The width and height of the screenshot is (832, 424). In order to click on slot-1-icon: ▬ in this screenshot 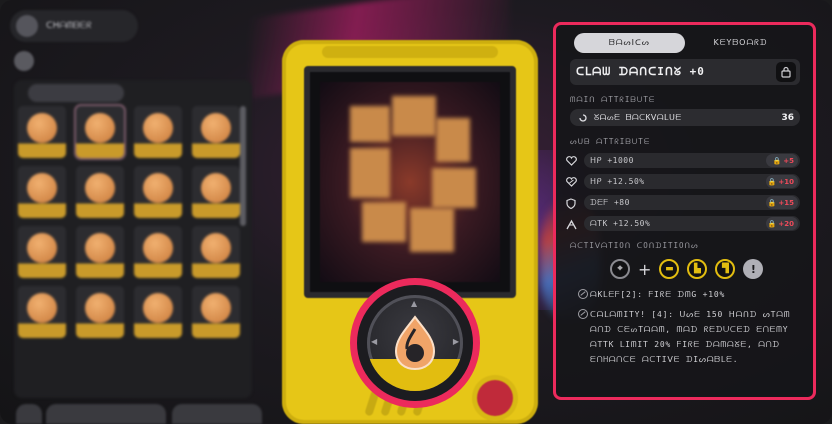, I will do `click(669, 269)`.